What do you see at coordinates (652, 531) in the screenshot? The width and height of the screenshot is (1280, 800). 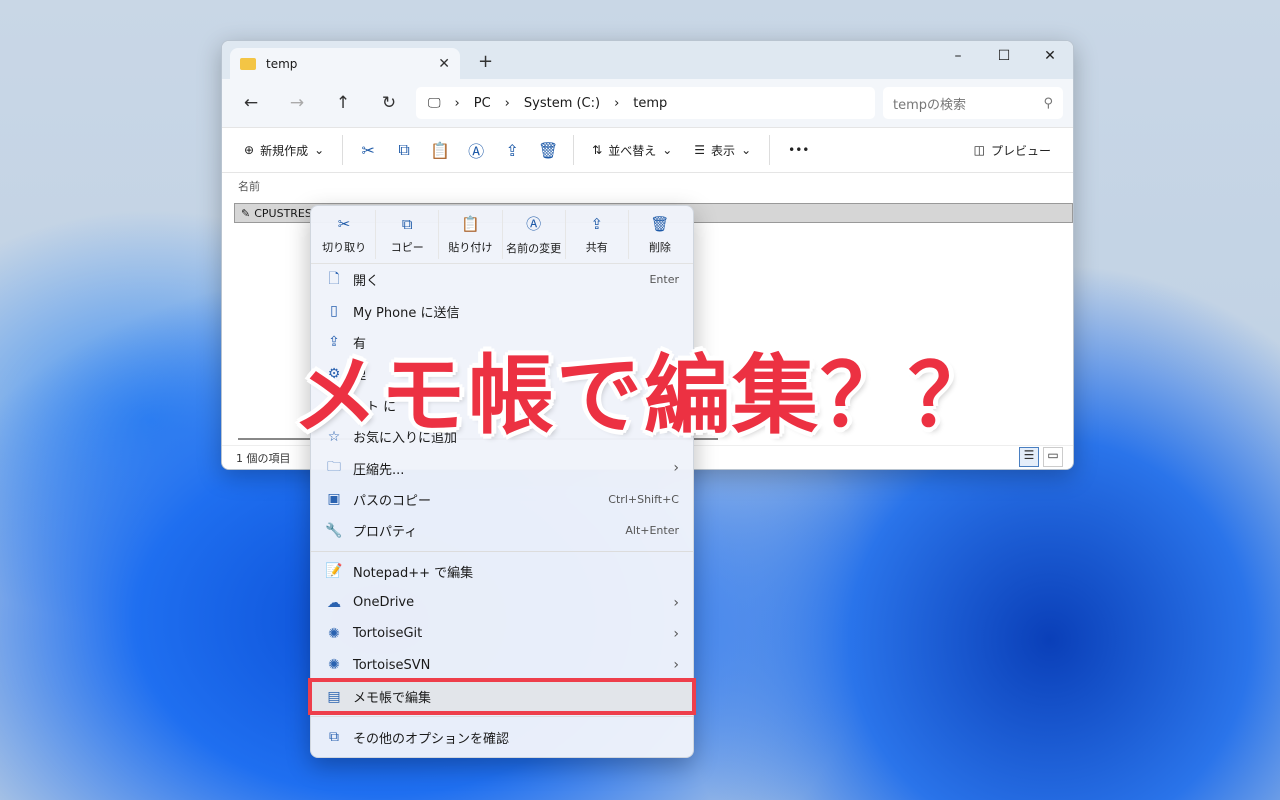 I see `shortcut: Alt+Enter` at bounding box center [652, 531].